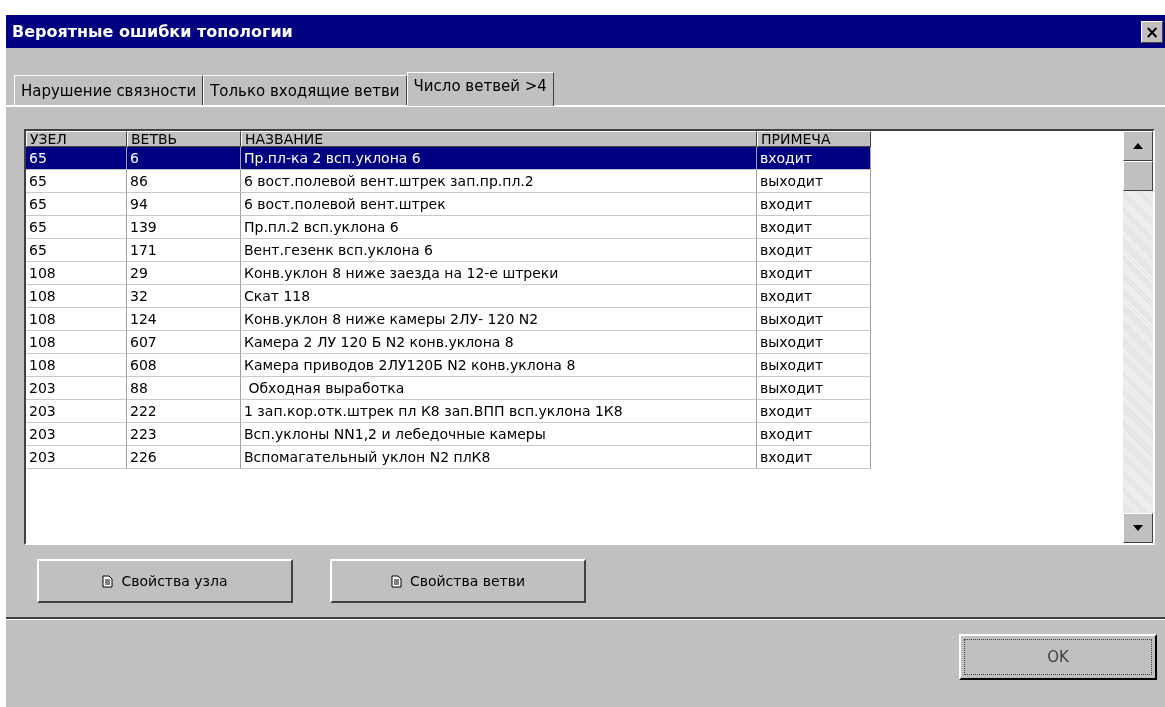  Describe the element at coordinates (184, 296) in the screenshot. I see `table-cell: 32` at that location.